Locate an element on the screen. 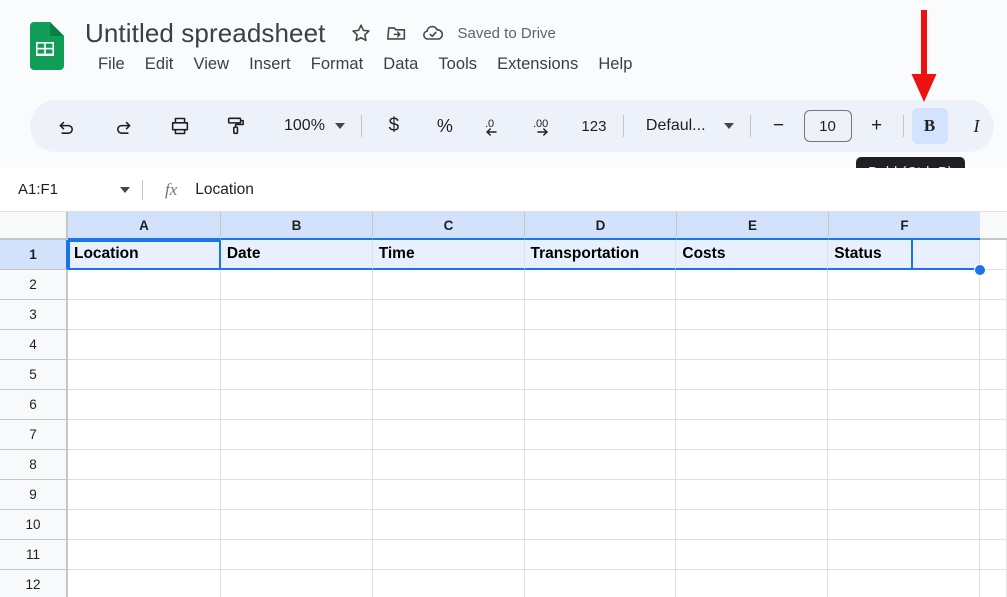  cell-F9 is located at coordinates (904, 495).